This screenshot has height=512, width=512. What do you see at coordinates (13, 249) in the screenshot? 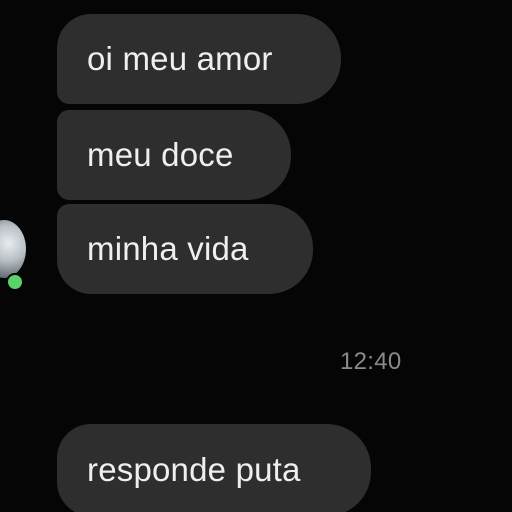
I see `contact-avatar` at bounding box center [13, 249].